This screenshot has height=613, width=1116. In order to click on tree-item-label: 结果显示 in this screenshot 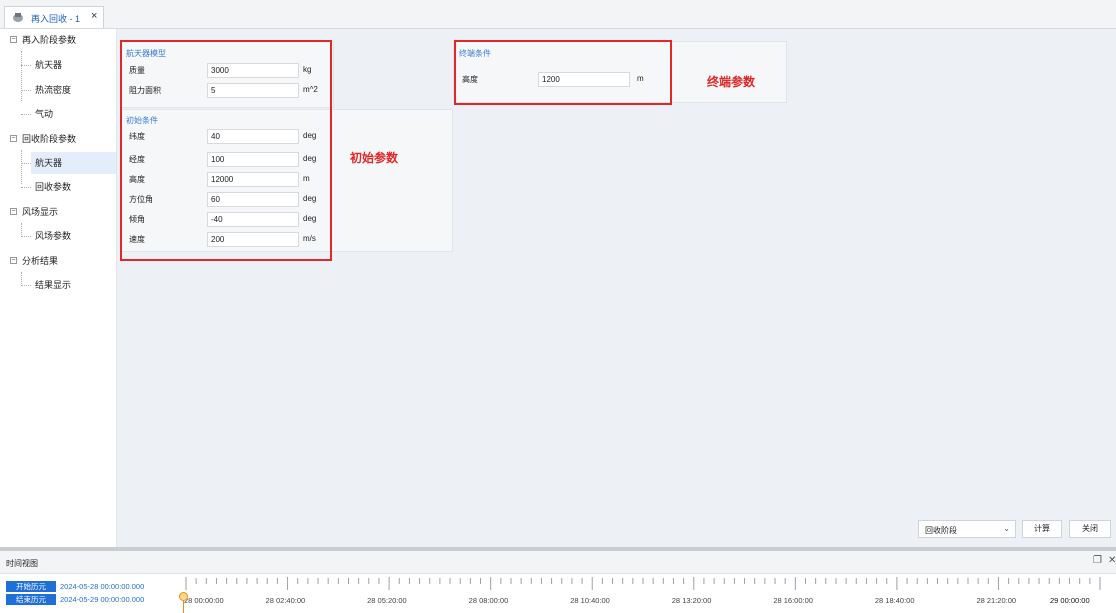, I will do `click(53, 285)`.